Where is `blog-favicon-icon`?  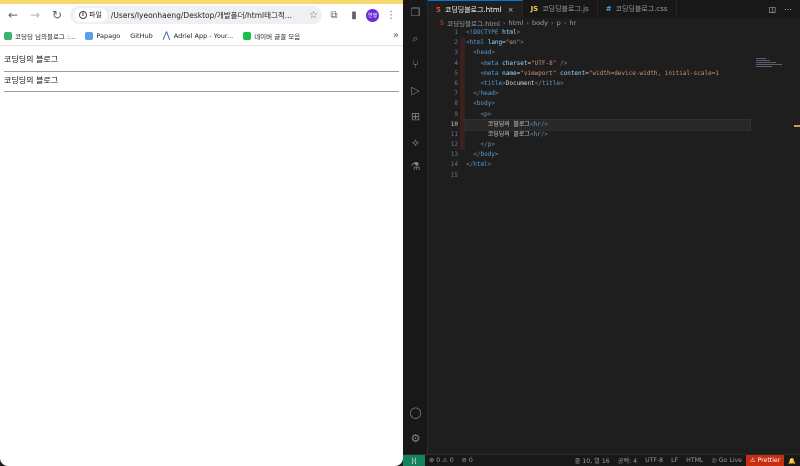
blog-favicon-icon is located at coordinates (8, 35).